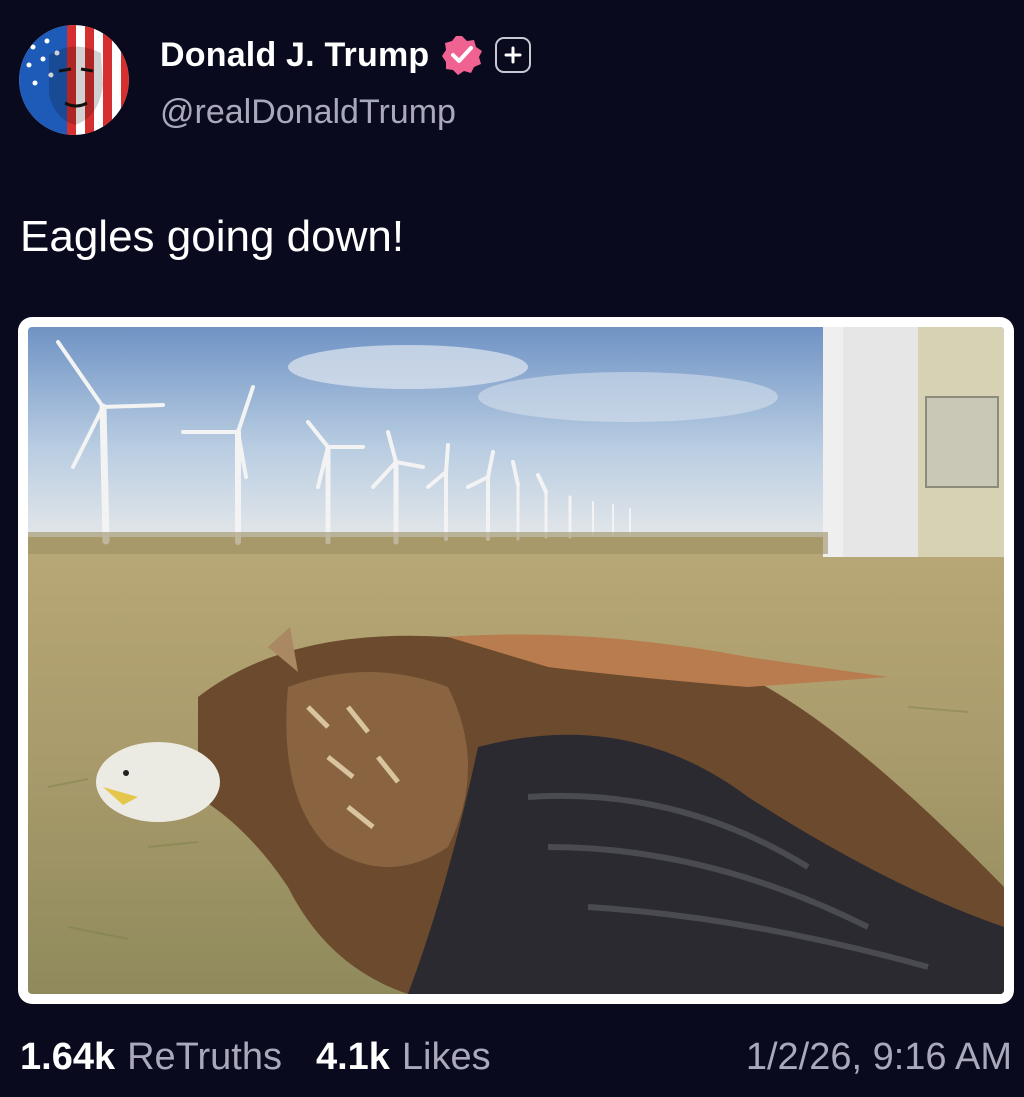 This screenshot has width=1024, height=1097. I want to click on likes-label: Likes, so click(446, 1056).